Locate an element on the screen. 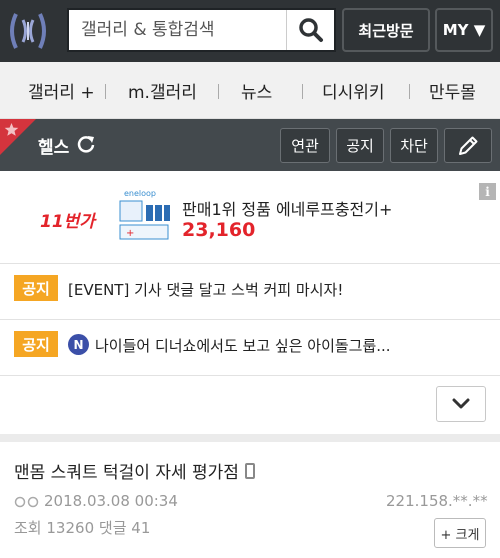 The width and height of the screenshot is (500, 558). post-stats: 조회 13260 댓글 41 is located at coordinates (82, 527).